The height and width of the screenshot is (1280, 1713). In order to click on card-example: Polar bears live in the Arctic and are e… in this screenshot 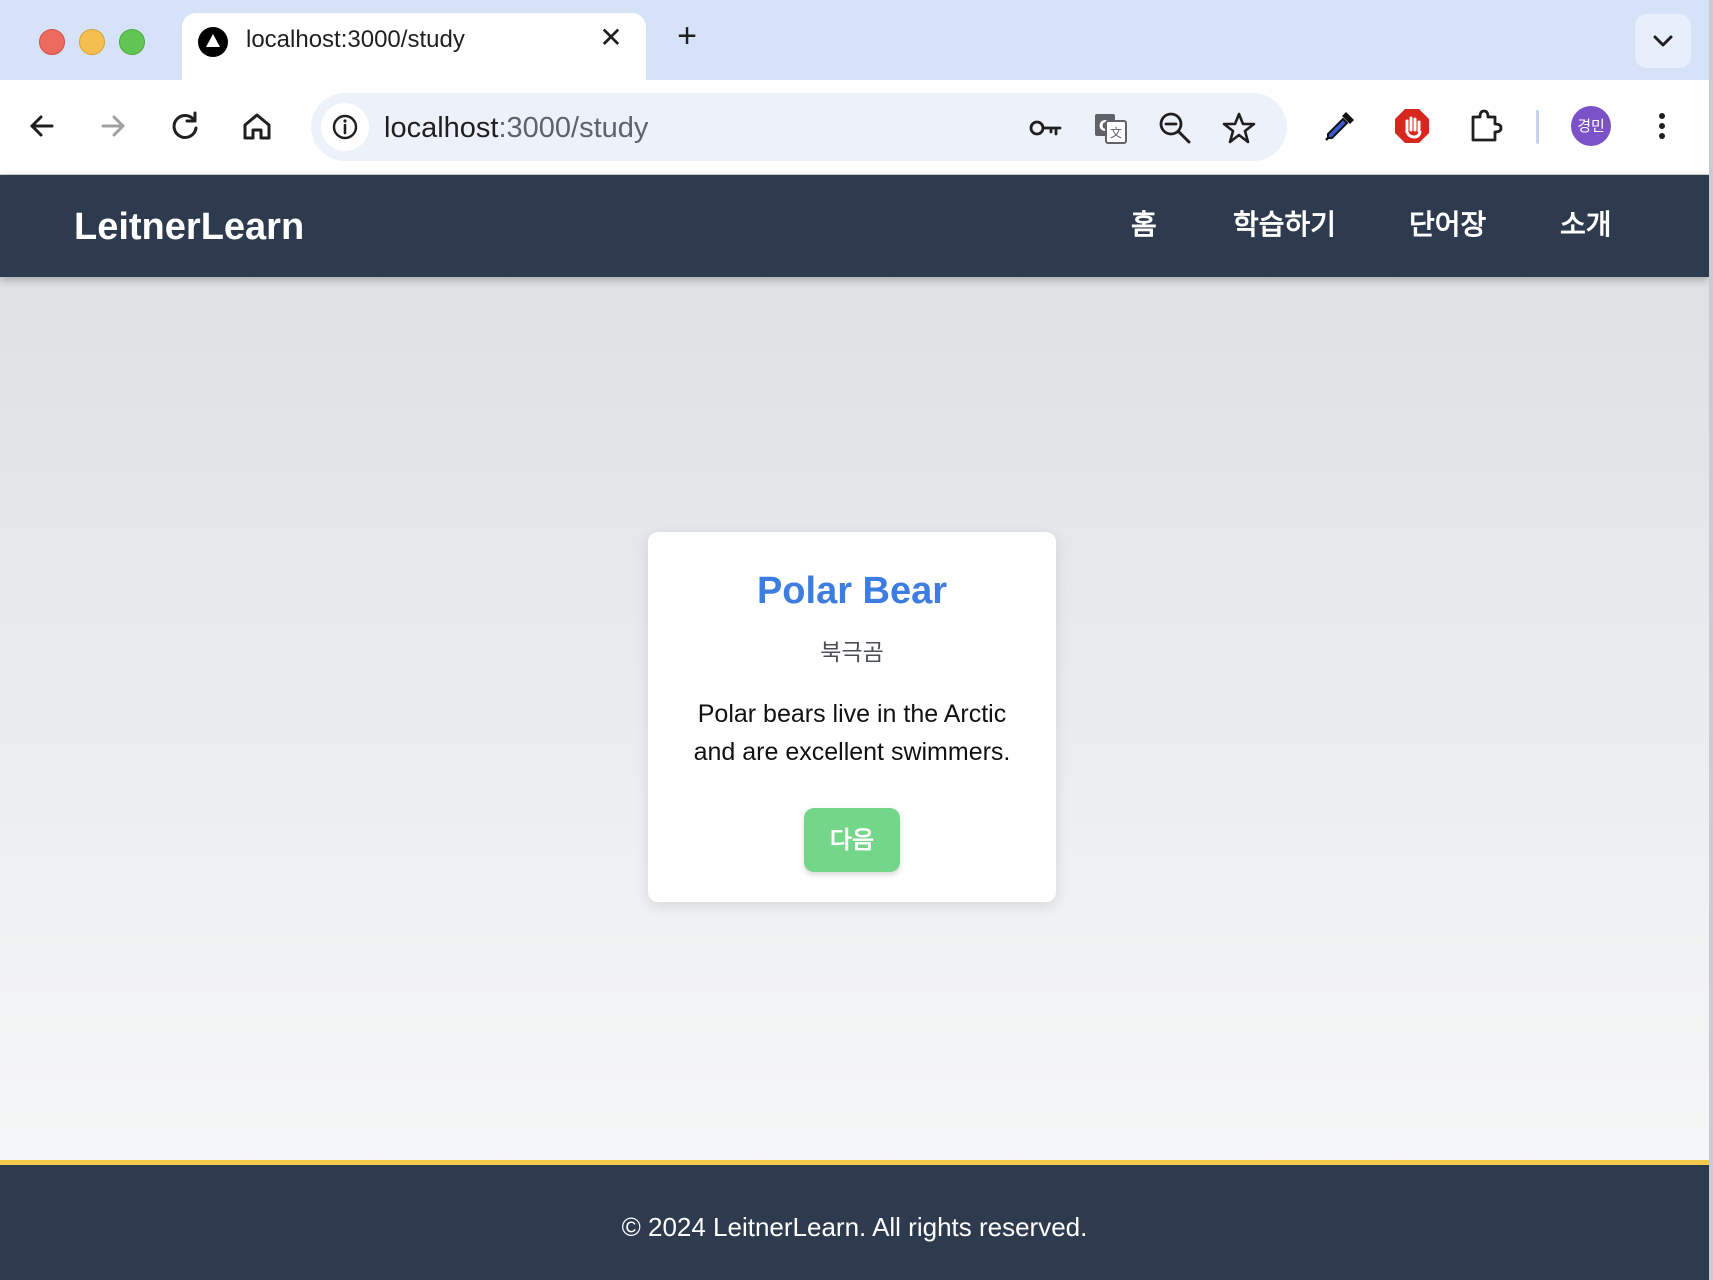, I will do `click(852, 733)`.